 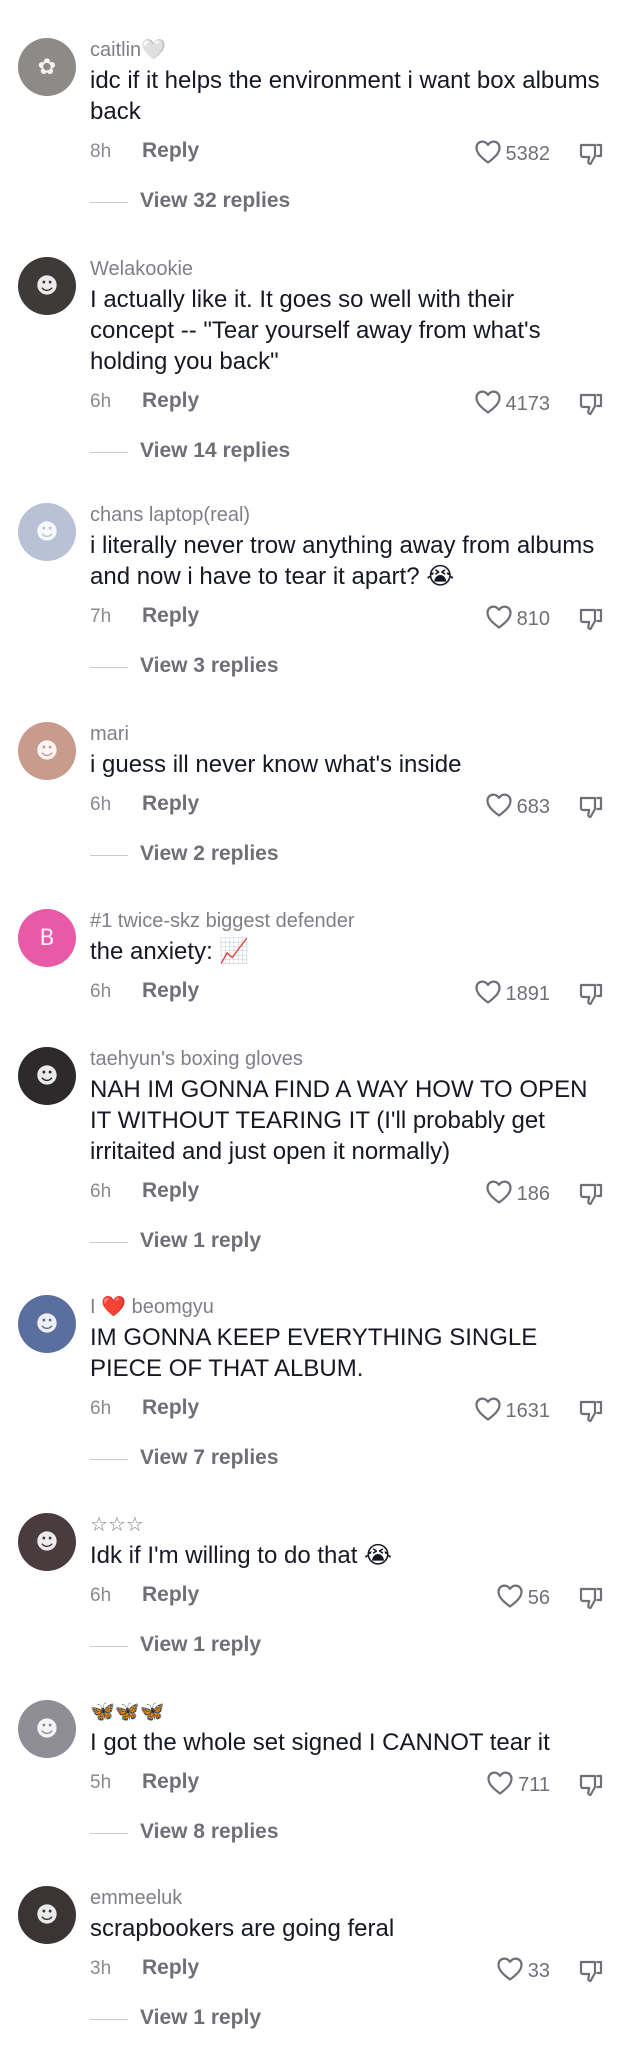 I want to click on avatar: B, so click(x=47, y=938).